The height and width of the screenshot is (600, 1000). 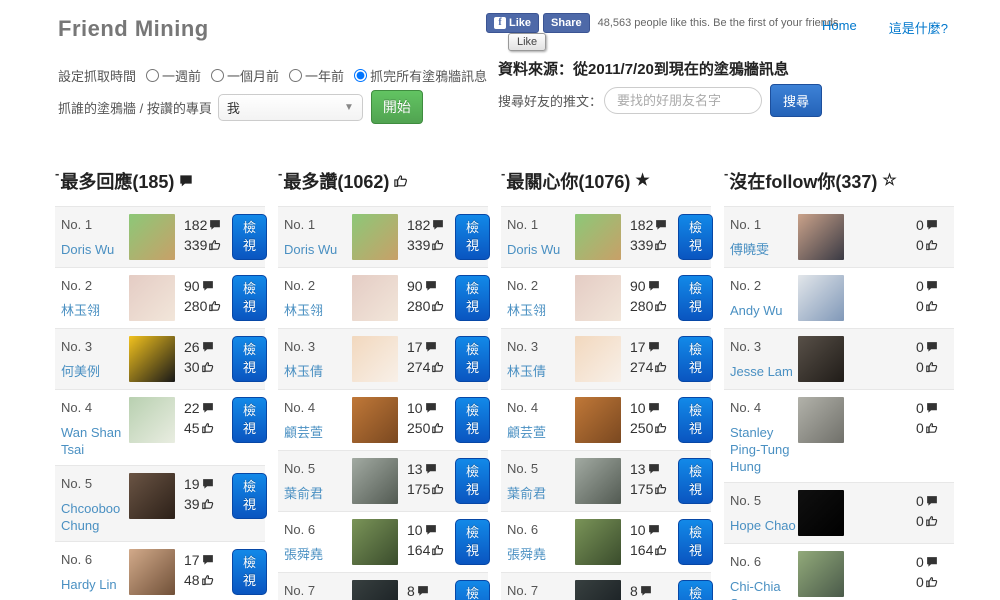 I want to click on rank-label: No. 6, so click(x=523, y=529).